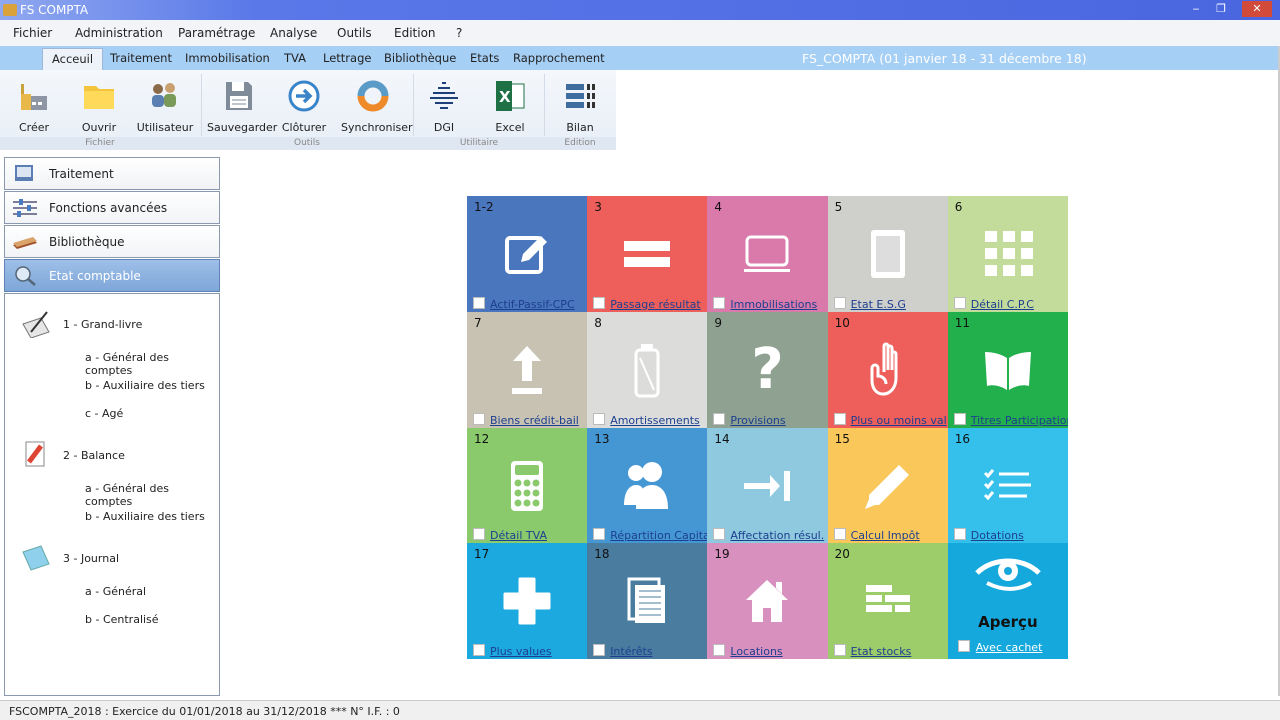 The width and height of the screenshot is (1280, 720). I want to click on tile-17: 17 Plus values, so click(527, 601).